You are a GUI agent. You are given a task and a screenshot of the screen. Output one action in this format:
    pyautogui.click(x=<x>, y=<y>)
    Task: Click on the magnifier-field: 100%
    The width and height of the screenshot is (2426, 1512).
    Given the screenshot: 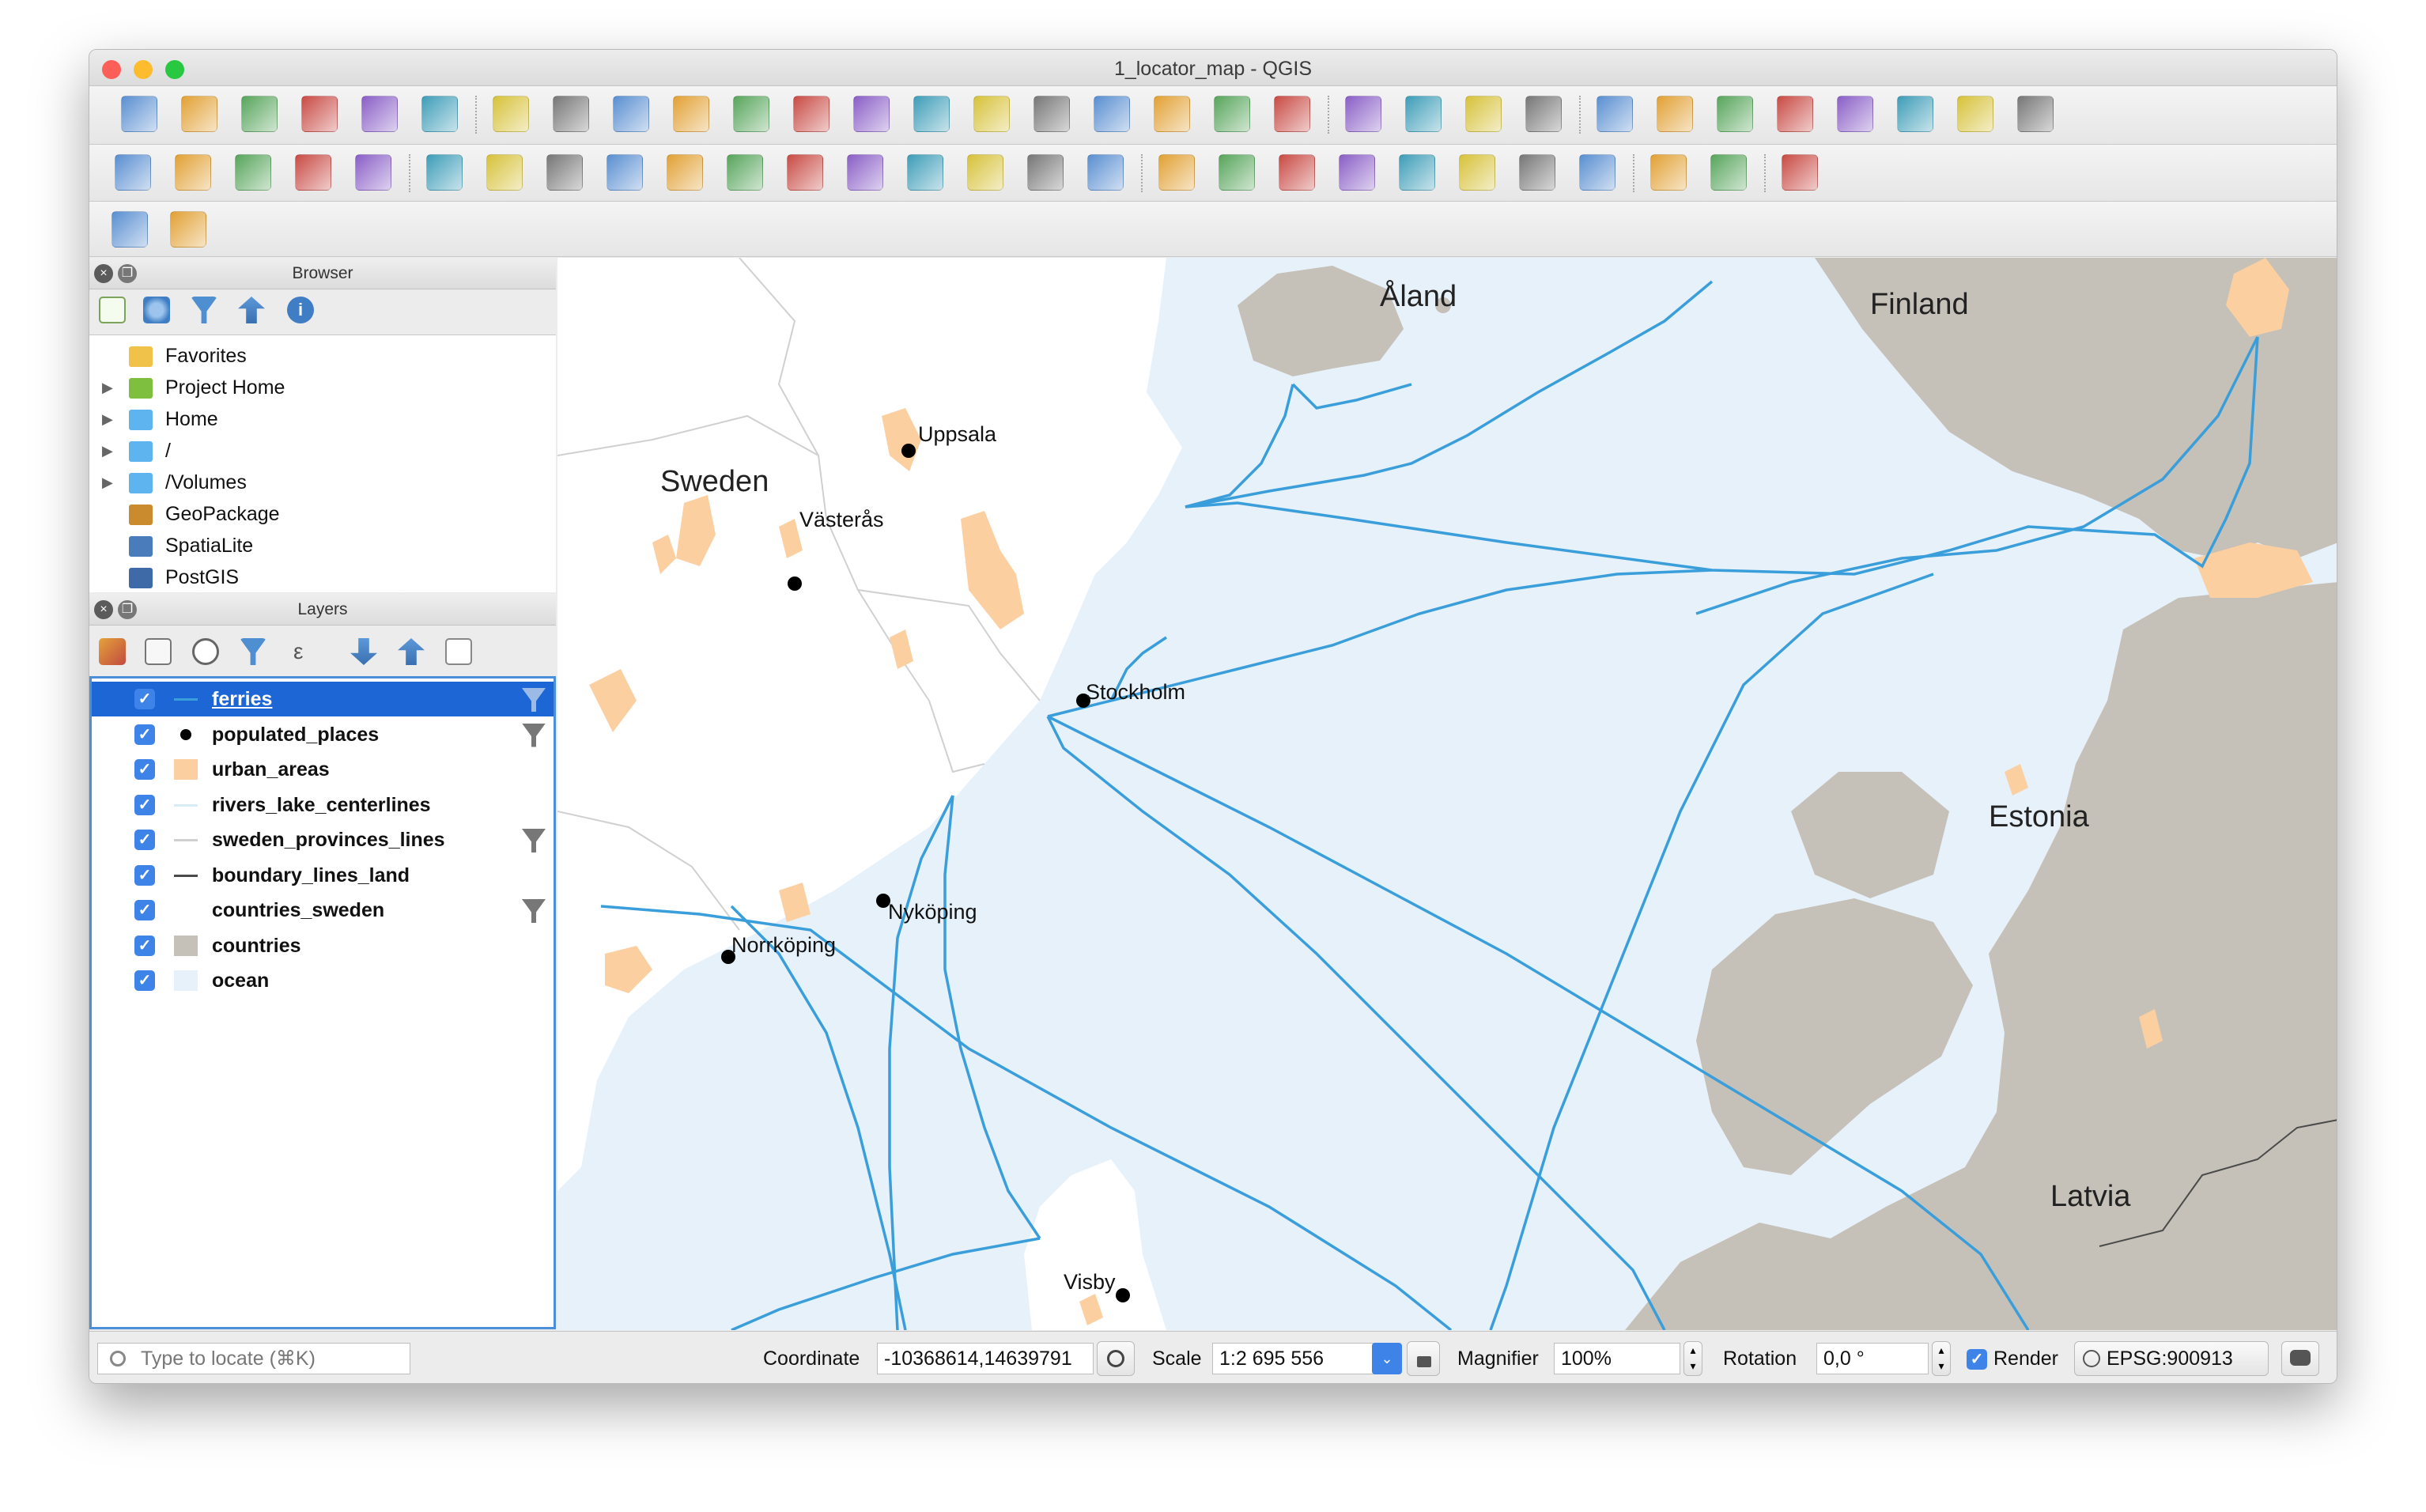 What is the action you would take?
    pyautogui.click(x=1617, y=1359)
    